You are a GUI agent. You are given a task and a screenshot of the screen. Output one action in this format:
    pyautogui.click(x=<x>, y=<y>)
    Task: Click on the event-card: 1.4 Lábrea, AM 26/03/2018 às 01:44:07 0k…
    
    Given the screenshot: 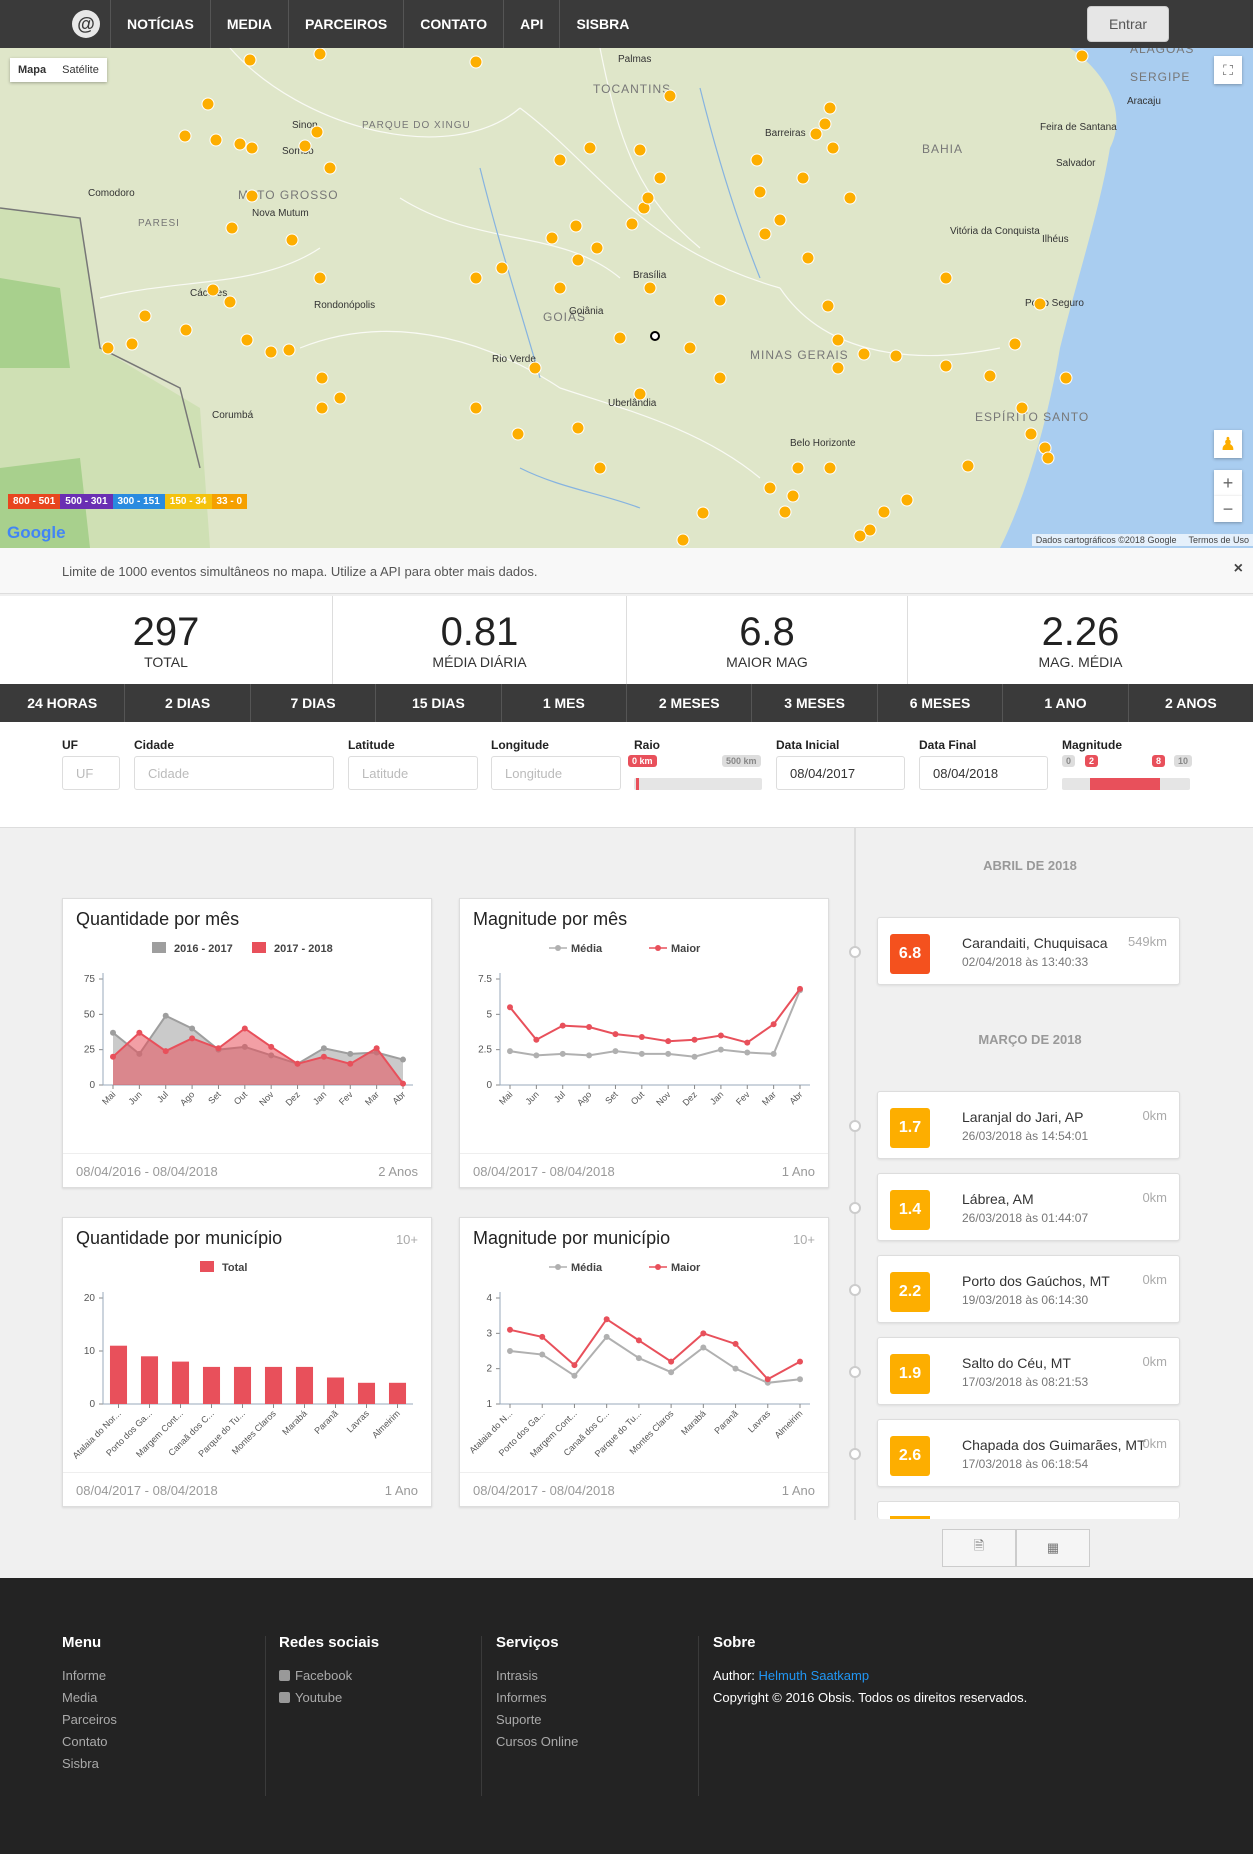 What is the action you would take?
    pyautogui.click(x=1028, y=1207)
    